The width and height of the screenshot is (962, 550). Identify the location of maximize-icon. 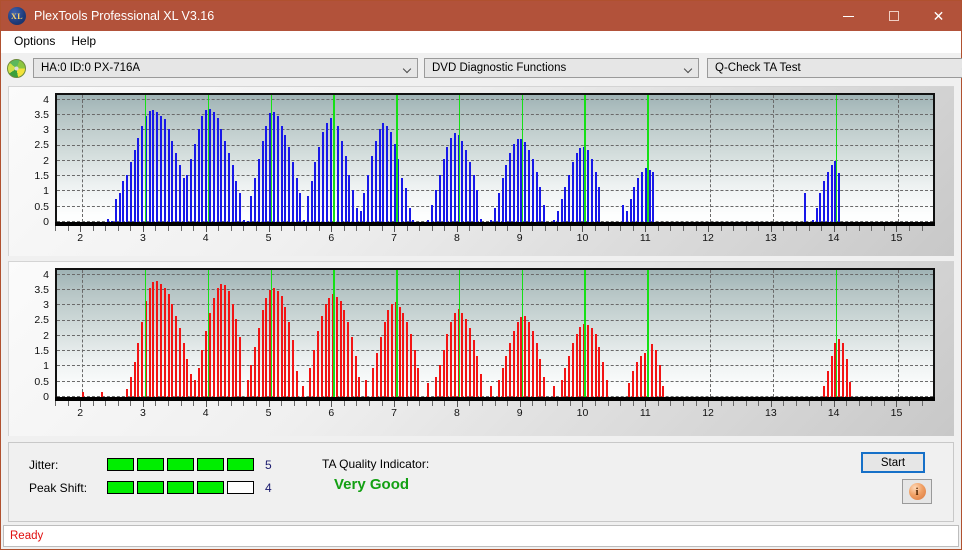
(893, 16).